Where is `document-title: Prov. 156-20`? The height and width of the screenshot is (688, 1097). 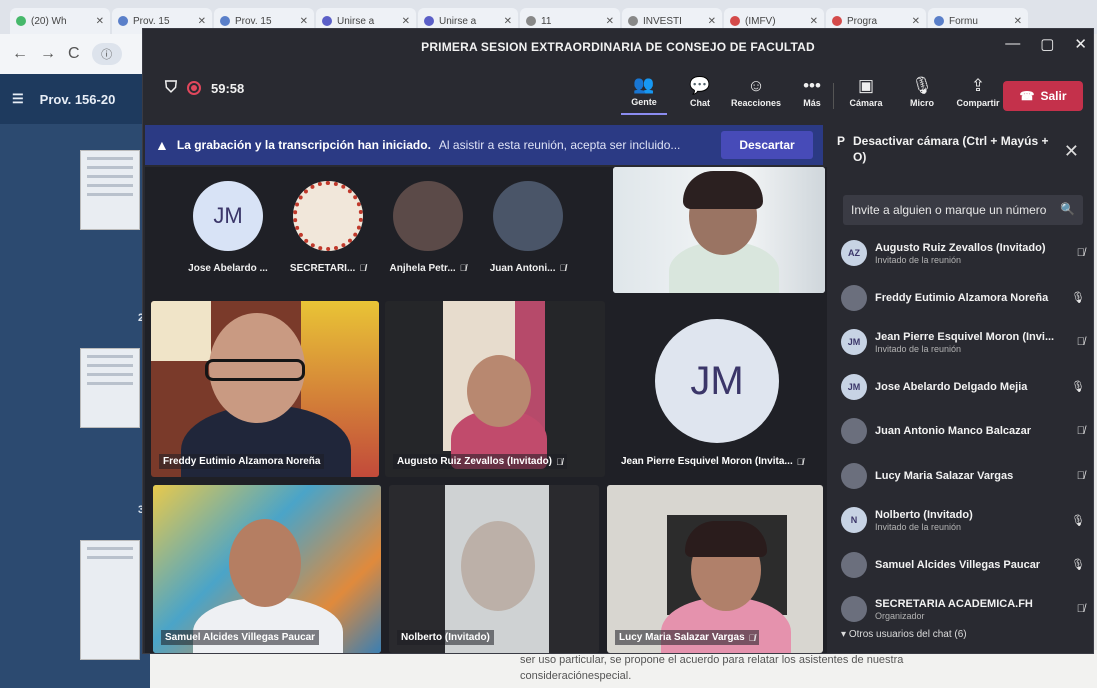
document-title: Prov. 156-20 is located at coordinates (77, 99).